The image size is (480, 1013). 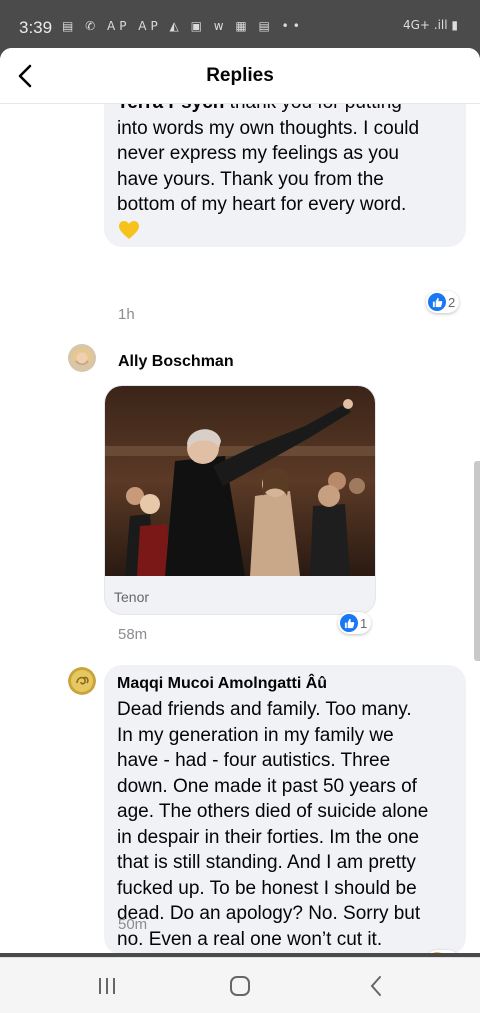 What do you see at coordinates (264, 709) in the screenshot?
I see `comment-text-line: Dead friends and family. Too many.` at bounding box center [264, 709].